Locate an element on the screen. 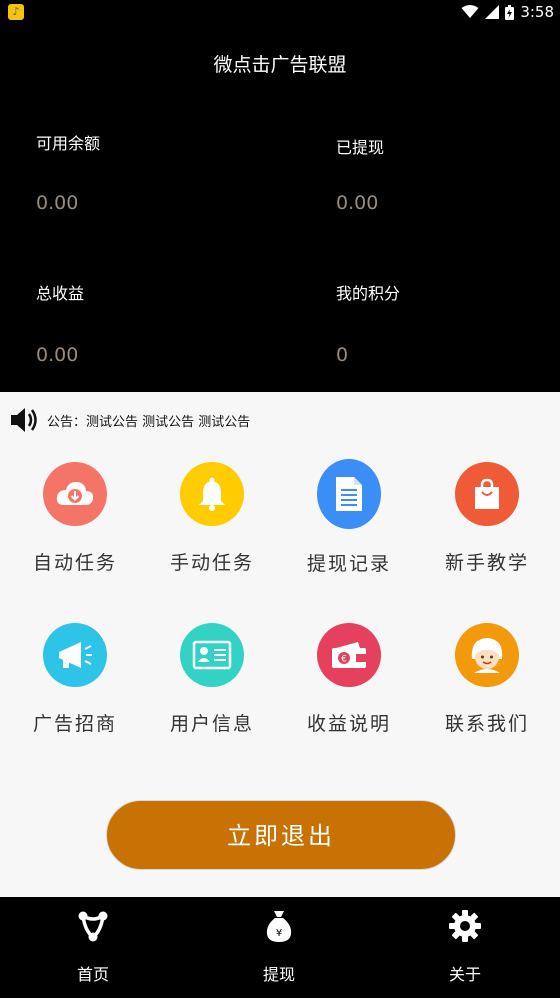 This screenshot has width=560, height=998. stat-label: 总收益 is located at coordinates (60, 293).